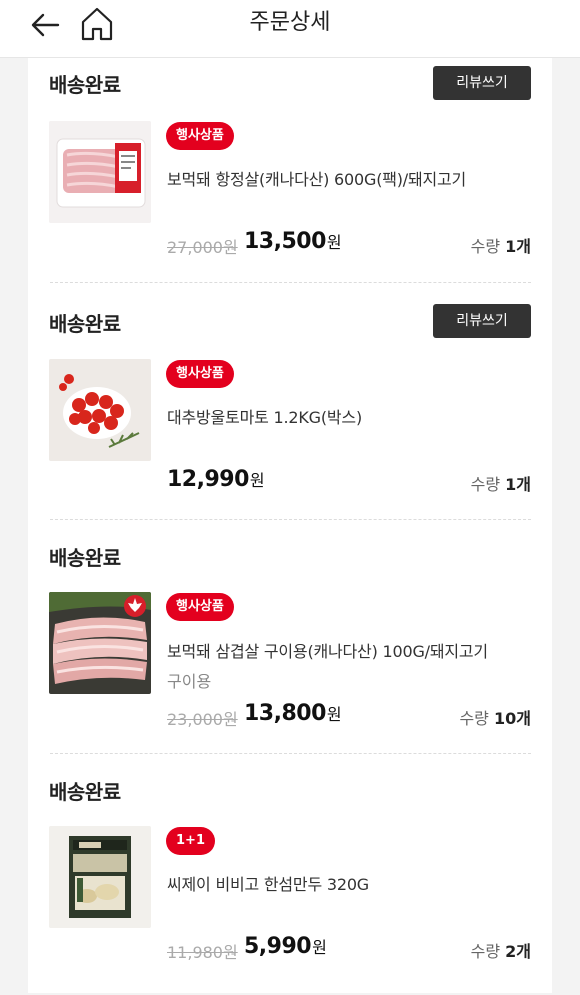  What do you see at coordinates (278, 946) in the screenshot?
I see `sale-price-value: 5,990` at bounding box center [278, 946].